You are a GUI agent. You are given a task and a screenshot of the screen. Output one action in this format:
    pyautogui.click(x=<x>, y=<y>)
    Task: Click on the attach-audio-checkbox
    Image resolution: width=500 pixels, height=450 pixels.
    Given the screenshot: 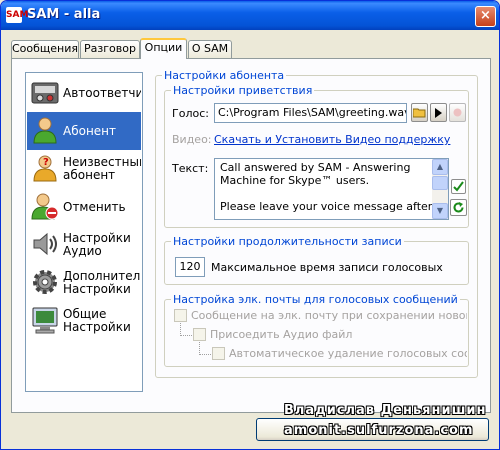 What is the action you would take?
    pyautogui.click(x=199, y=334)
    